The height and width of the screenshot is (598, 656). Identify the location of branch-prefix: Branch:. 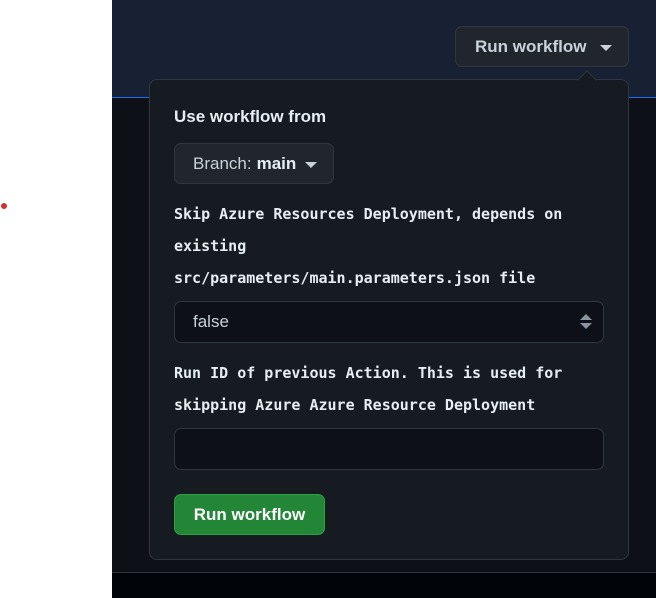
(222, 163).